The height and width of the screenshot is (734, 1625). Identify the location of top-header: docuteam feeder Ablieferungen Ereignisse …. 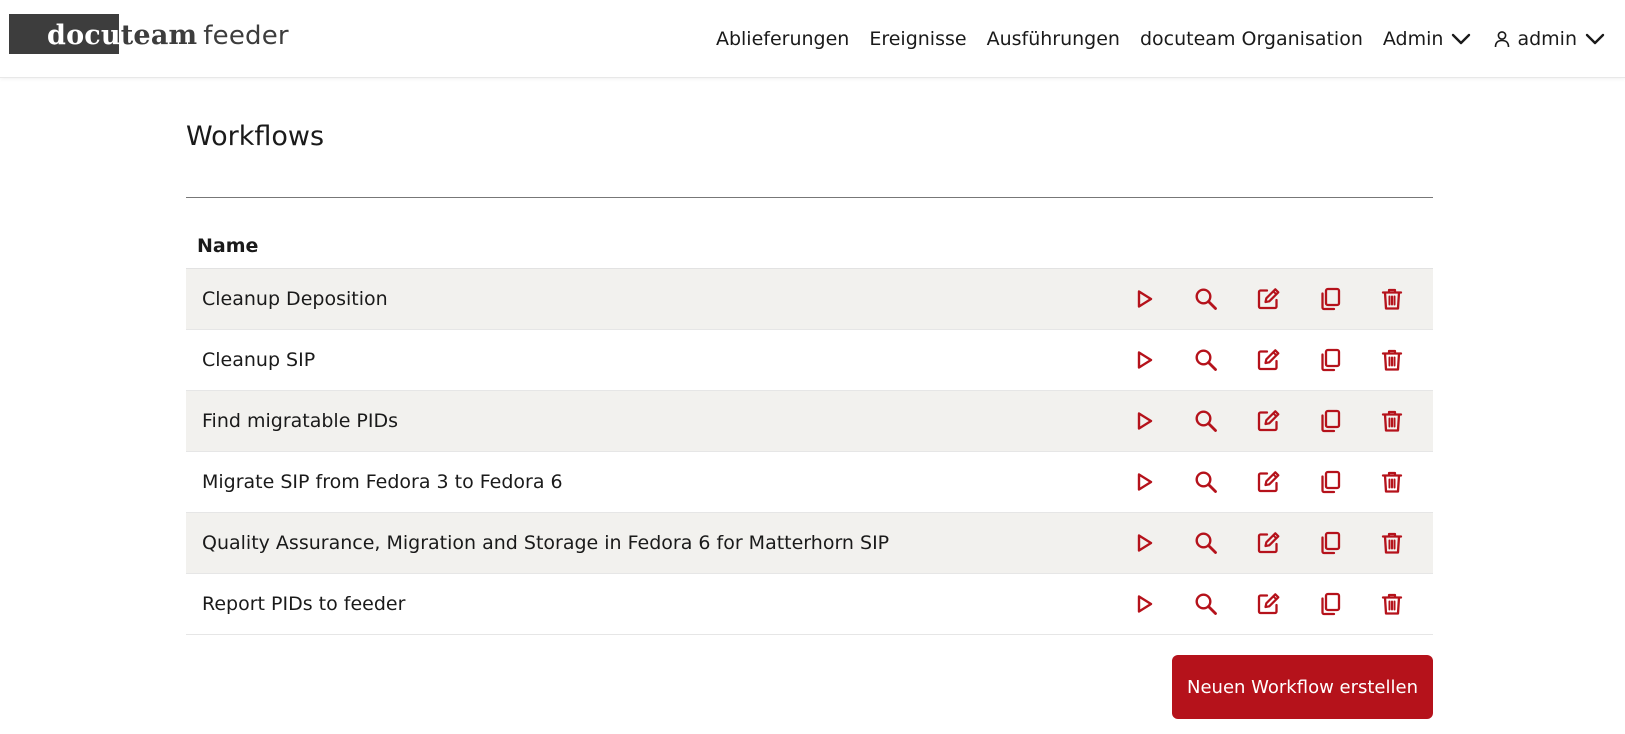
(812, 39).